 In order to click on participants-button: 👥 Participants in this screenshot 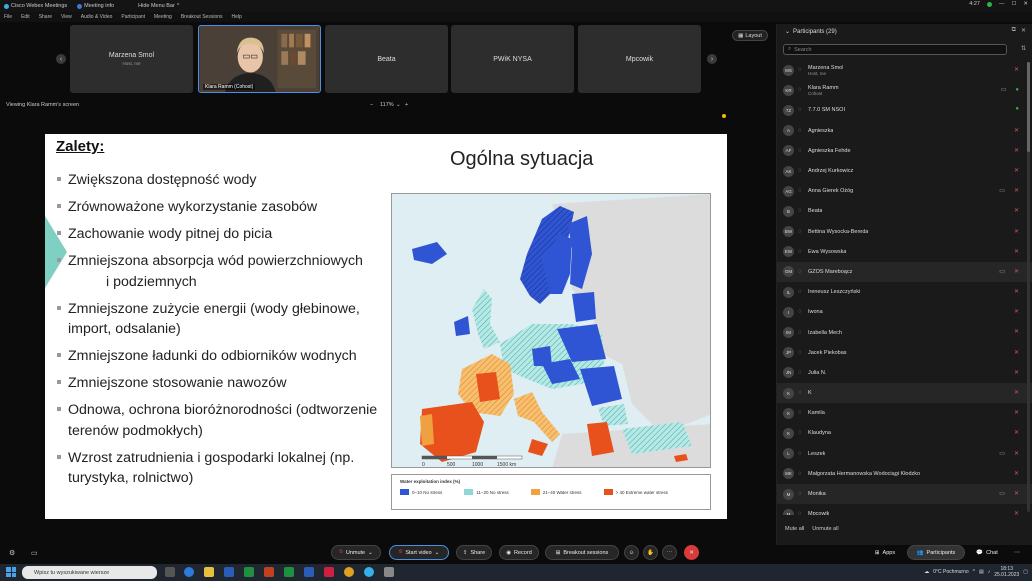, I will do `click(936, 552)`.